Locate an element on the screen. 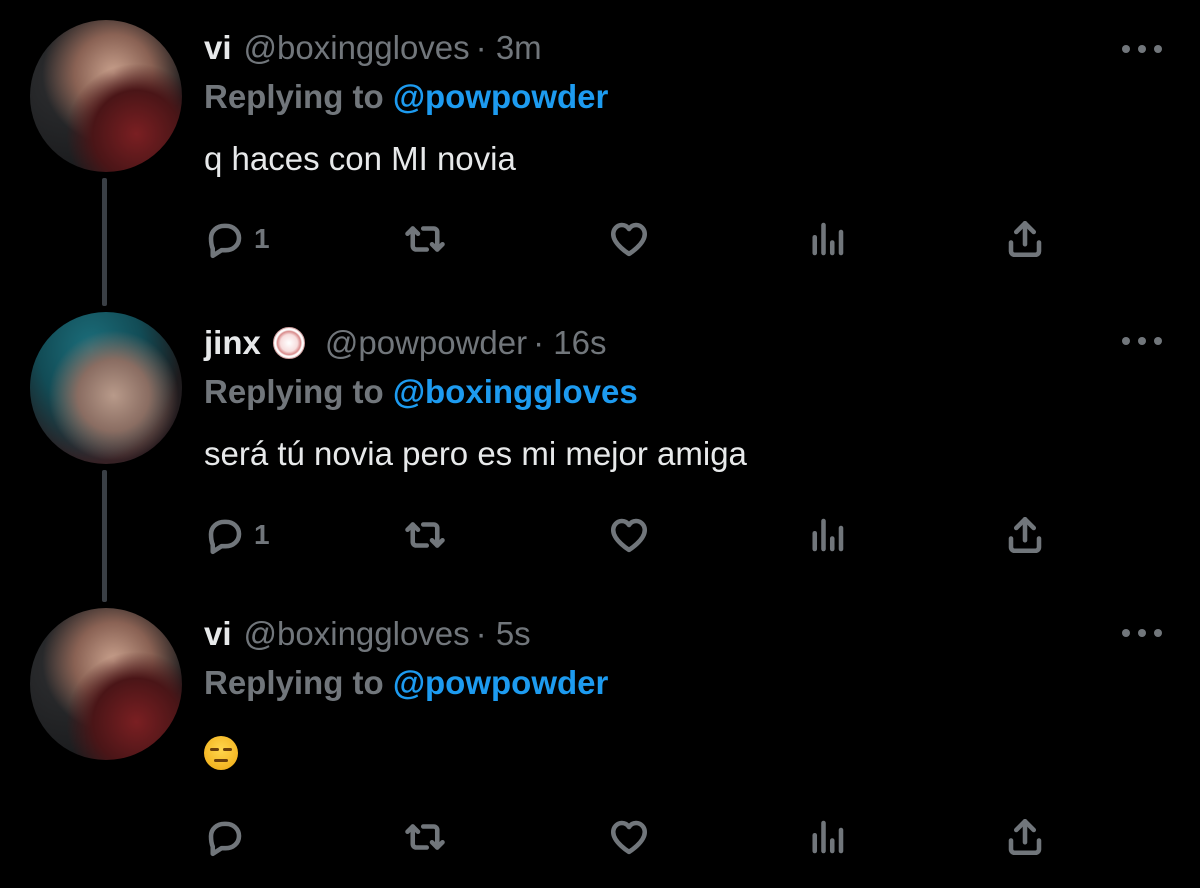  timestamp: · 16s is located at coordinates (569, 343).